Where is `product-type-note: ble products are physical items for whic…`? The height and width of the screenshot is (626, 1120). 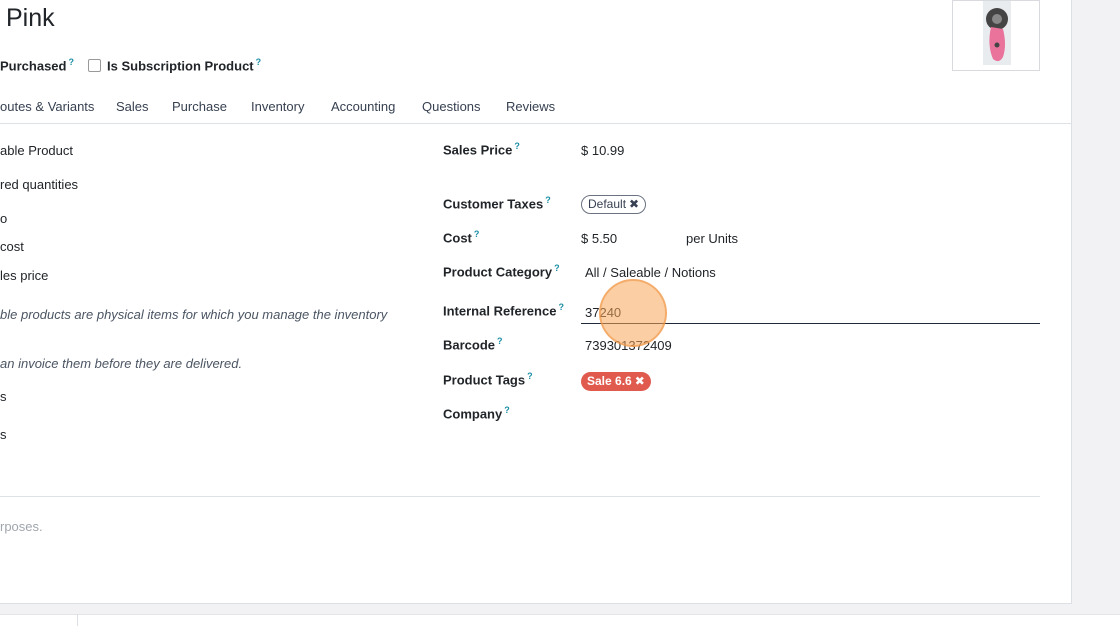 product-type-note: ble products are physical items for whic… is located at coordinates (194, 314).